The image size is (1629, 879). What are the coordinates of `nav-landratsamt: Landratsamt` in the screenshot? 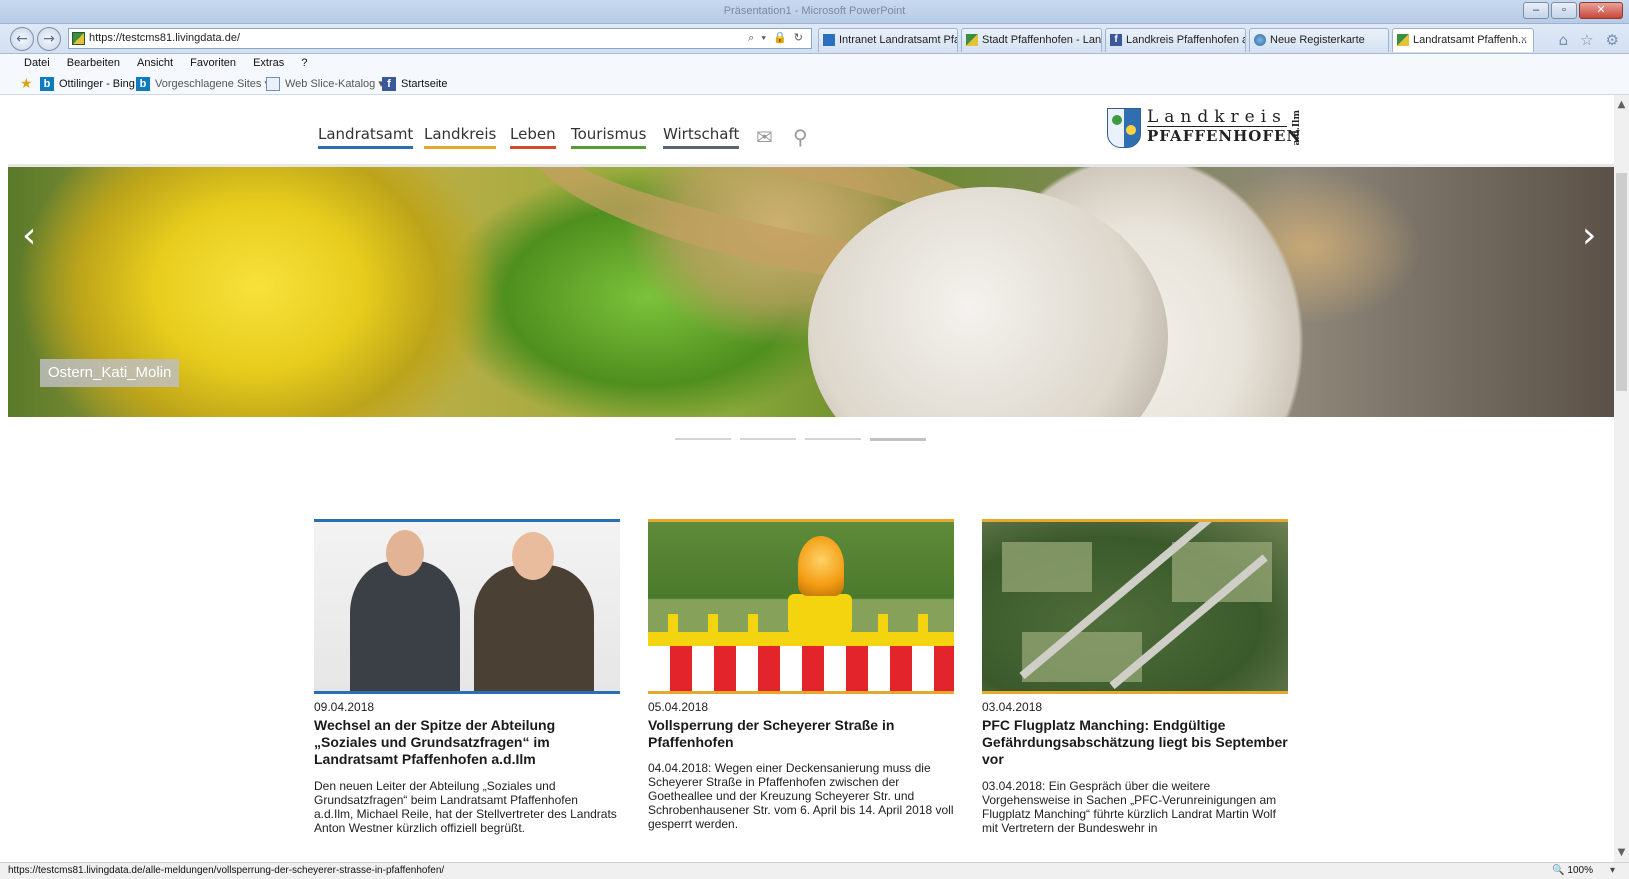 It's located at (366, 137).